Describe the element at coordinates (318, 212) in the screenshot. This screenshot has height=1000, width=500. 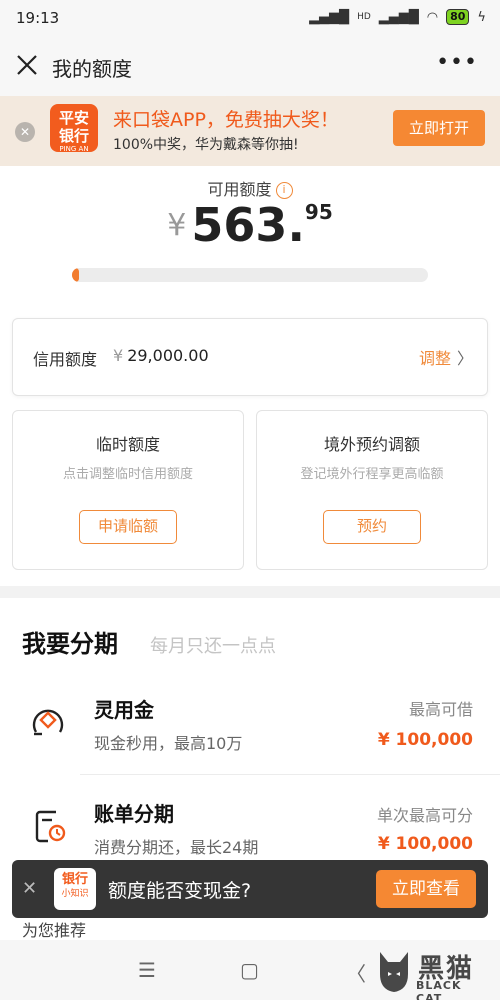
I see `amount-decimal: 95` at that location.